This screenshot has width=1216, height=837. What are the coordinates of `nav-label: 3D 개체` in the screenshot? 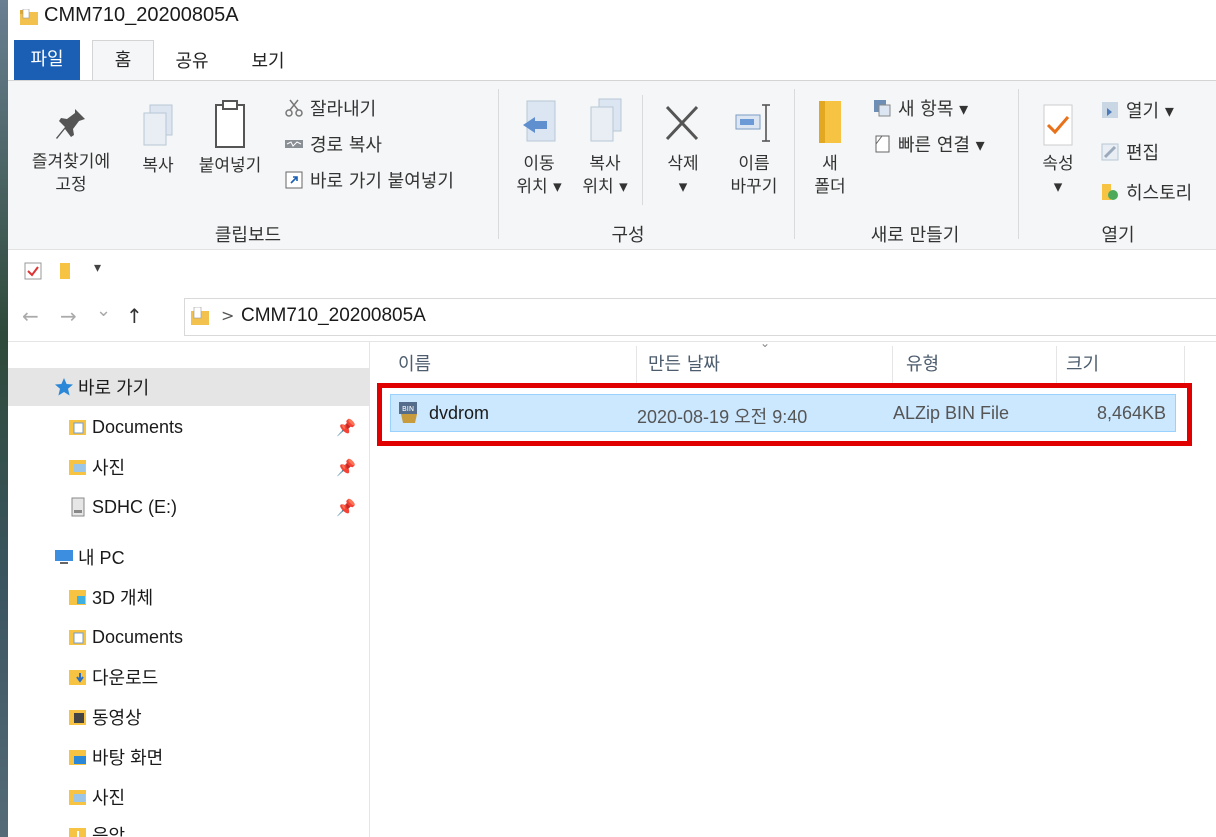 It's located at (123, 598).